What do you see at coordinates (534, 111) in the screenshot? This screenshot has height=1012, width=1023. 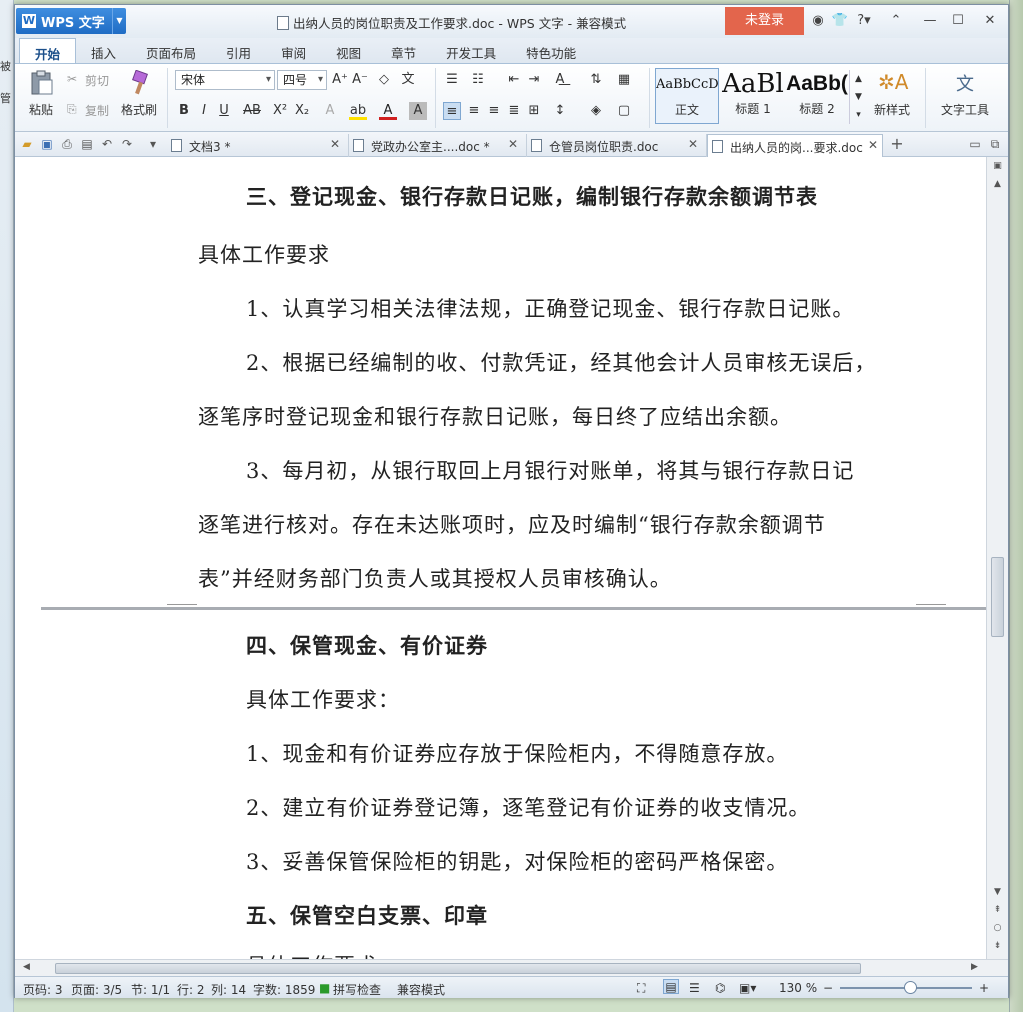 I see `distribute-icon: ⊞` at bounding box center [534, 111].